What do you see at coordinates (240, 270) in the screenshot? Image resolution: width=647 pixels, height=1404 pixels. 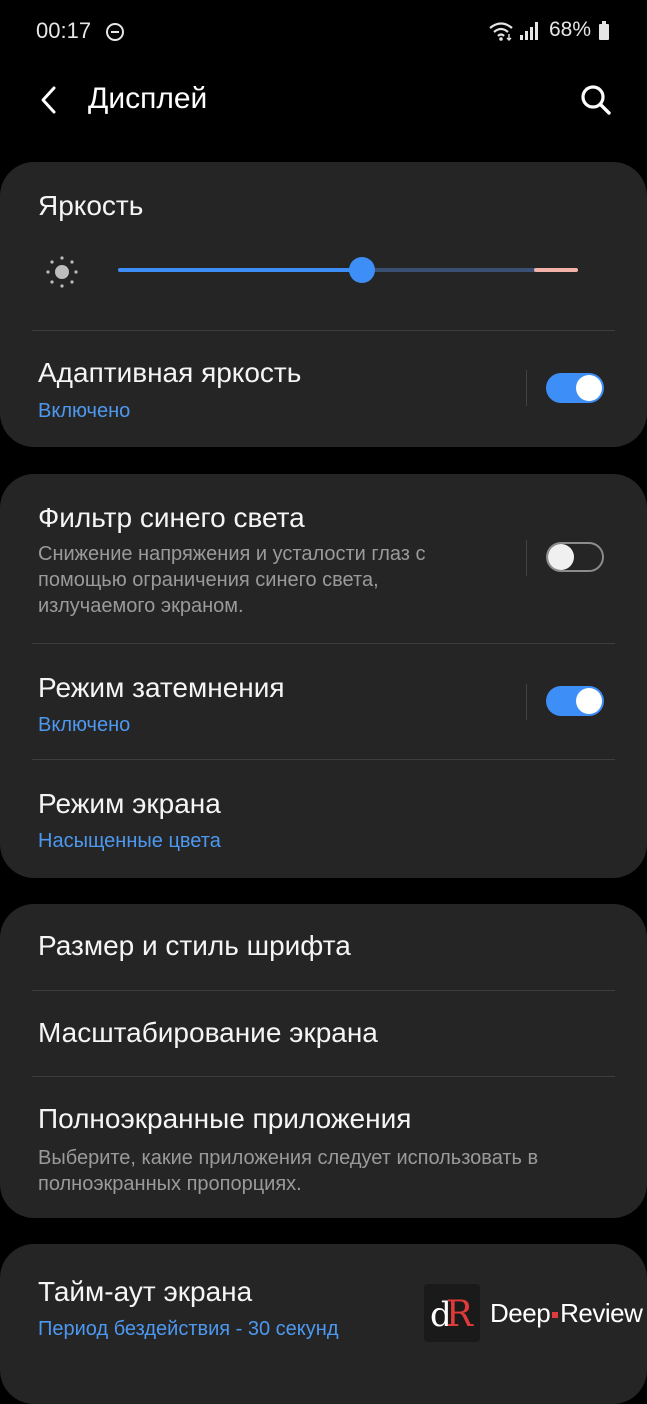 I see `brightness-slider-fill` at bounding box center [240, 270].